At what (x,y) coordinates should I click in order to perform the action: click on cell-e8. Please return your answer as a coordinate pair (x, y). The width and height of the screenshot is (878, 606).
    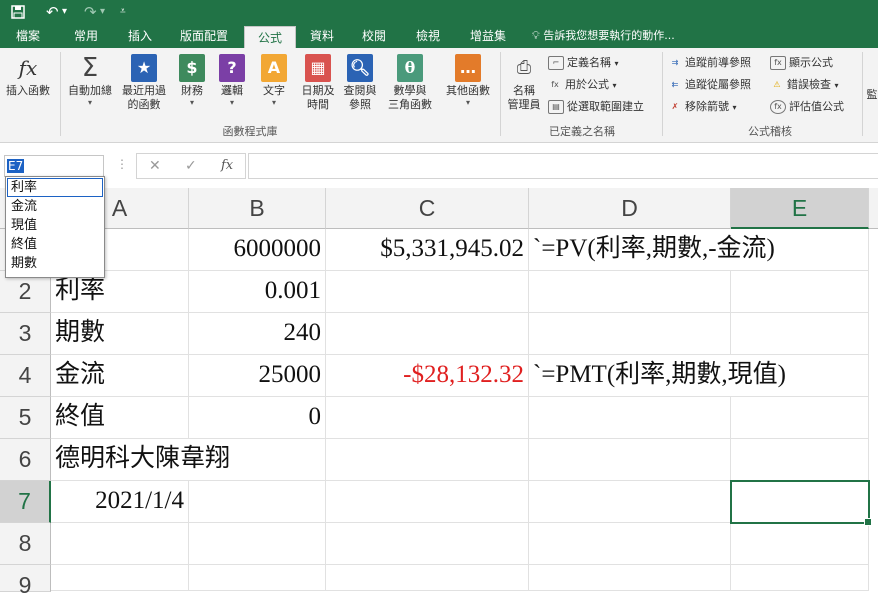
    Looking at the image, I should click on (800, 544).